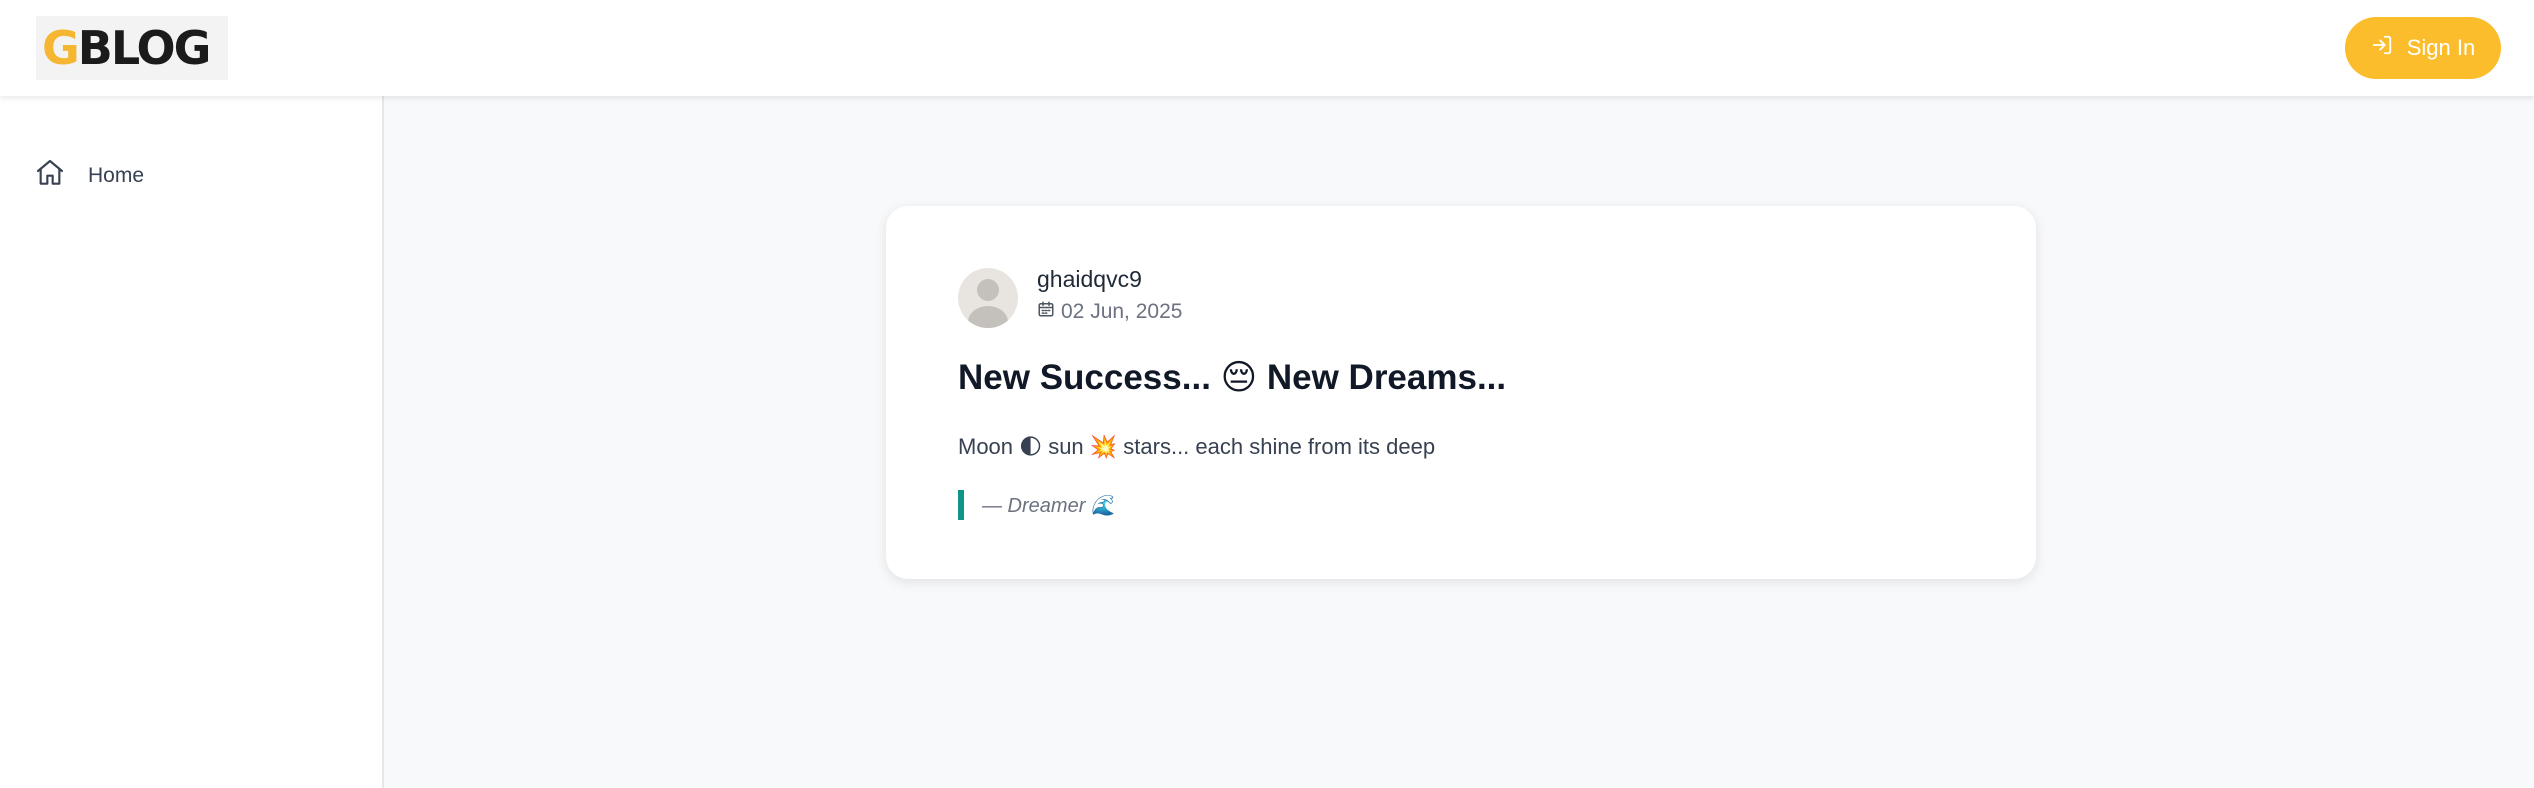  I want to click on sidebar-item-home: Home, so click(194, 176).